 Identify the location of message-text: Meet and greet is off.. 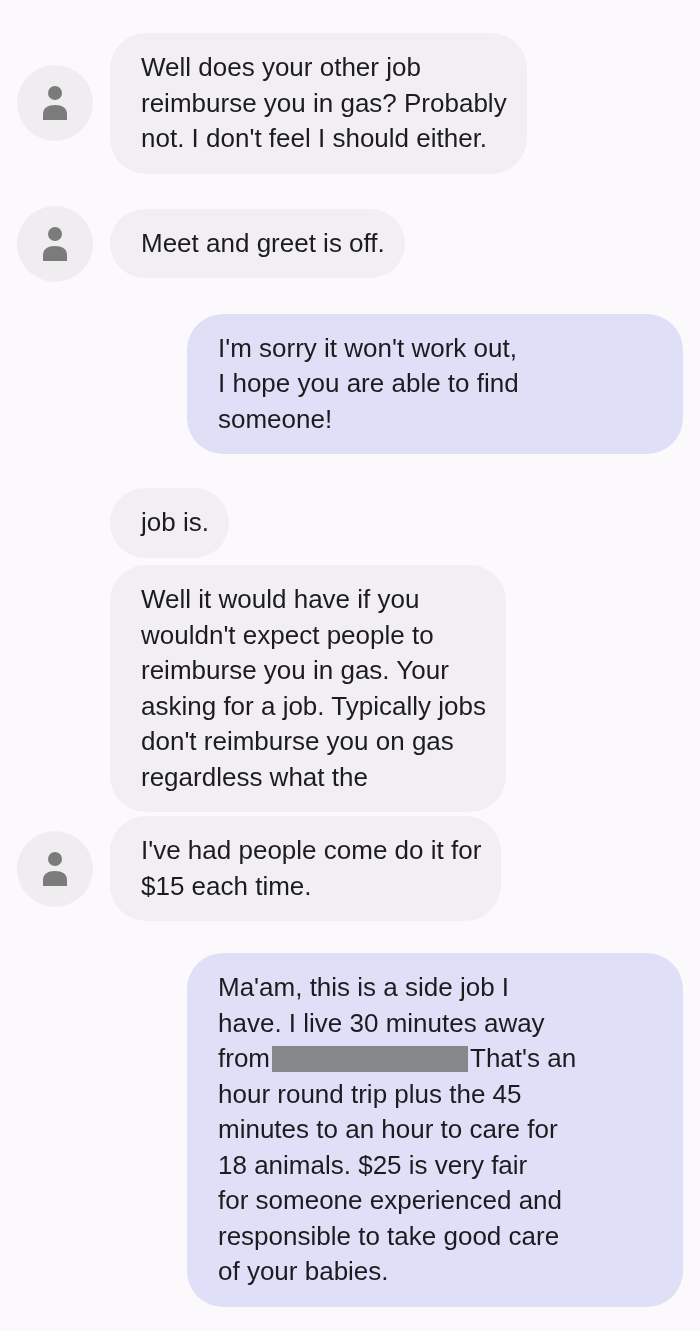
(263, 242).